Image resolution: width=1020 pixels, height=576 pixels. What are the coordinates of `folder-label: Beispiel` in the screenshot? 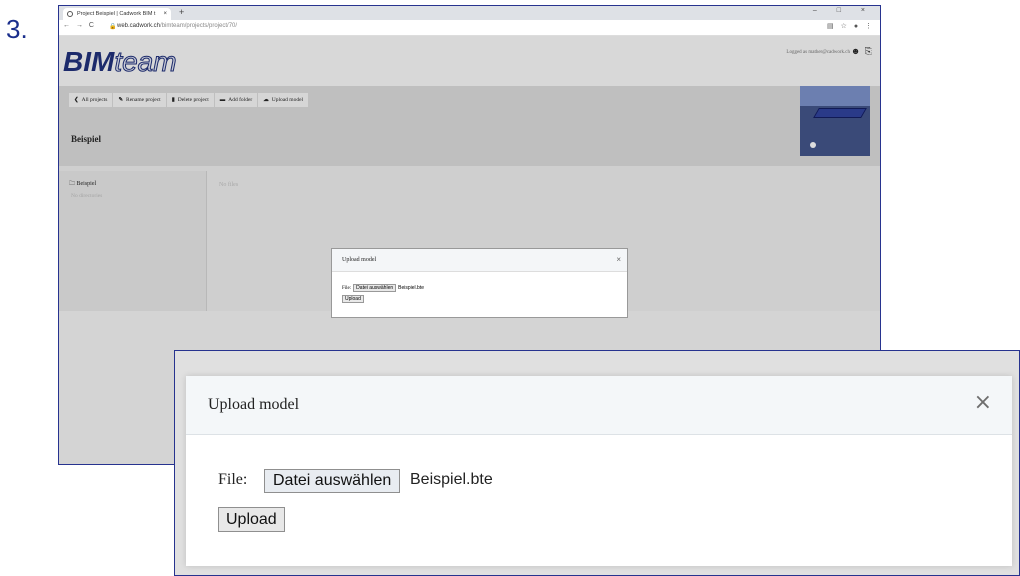 It's located at (86, 184).